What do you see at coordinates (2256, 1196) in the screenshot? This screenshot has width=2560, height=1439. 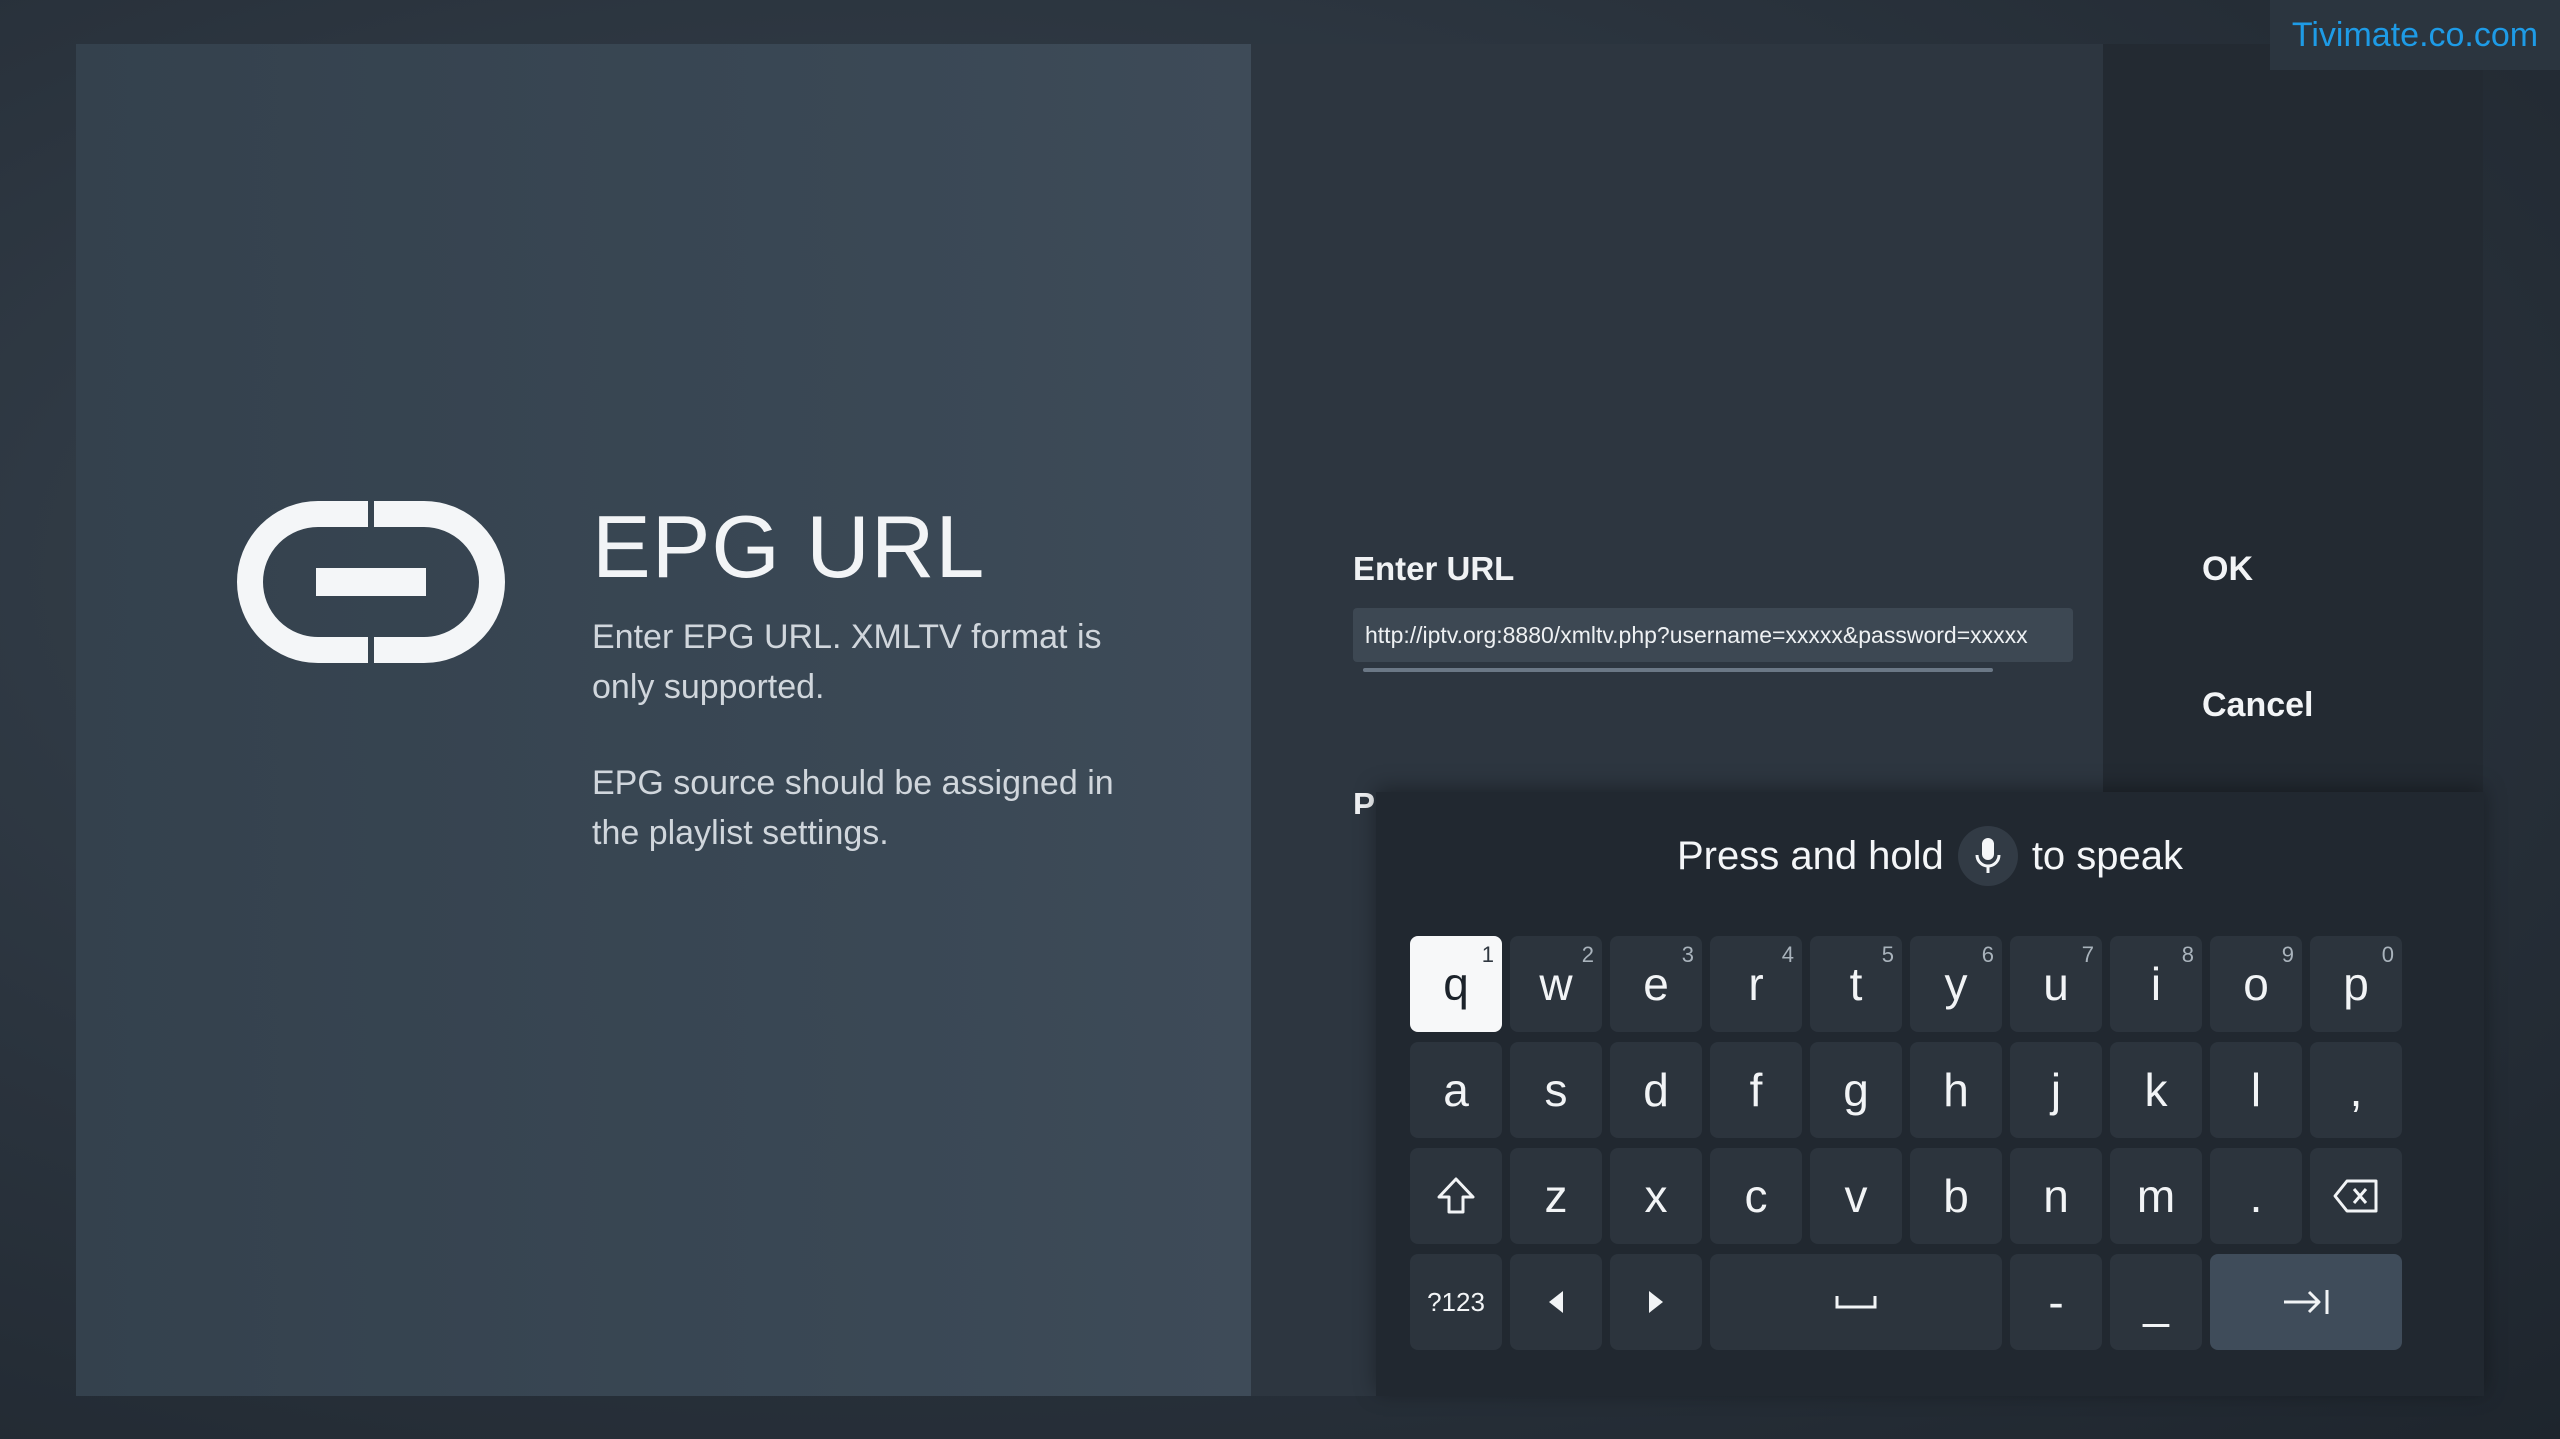 I see `key-period: .` at bounding box center [2256, 1196].